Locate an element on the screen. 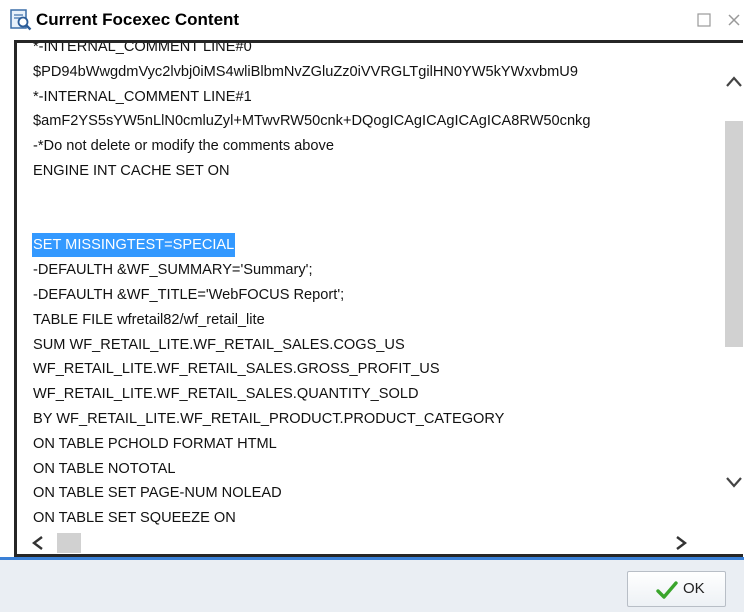 This screenshot has width=744, height=612. ok-button: OK is located at coordinates (676, 589).